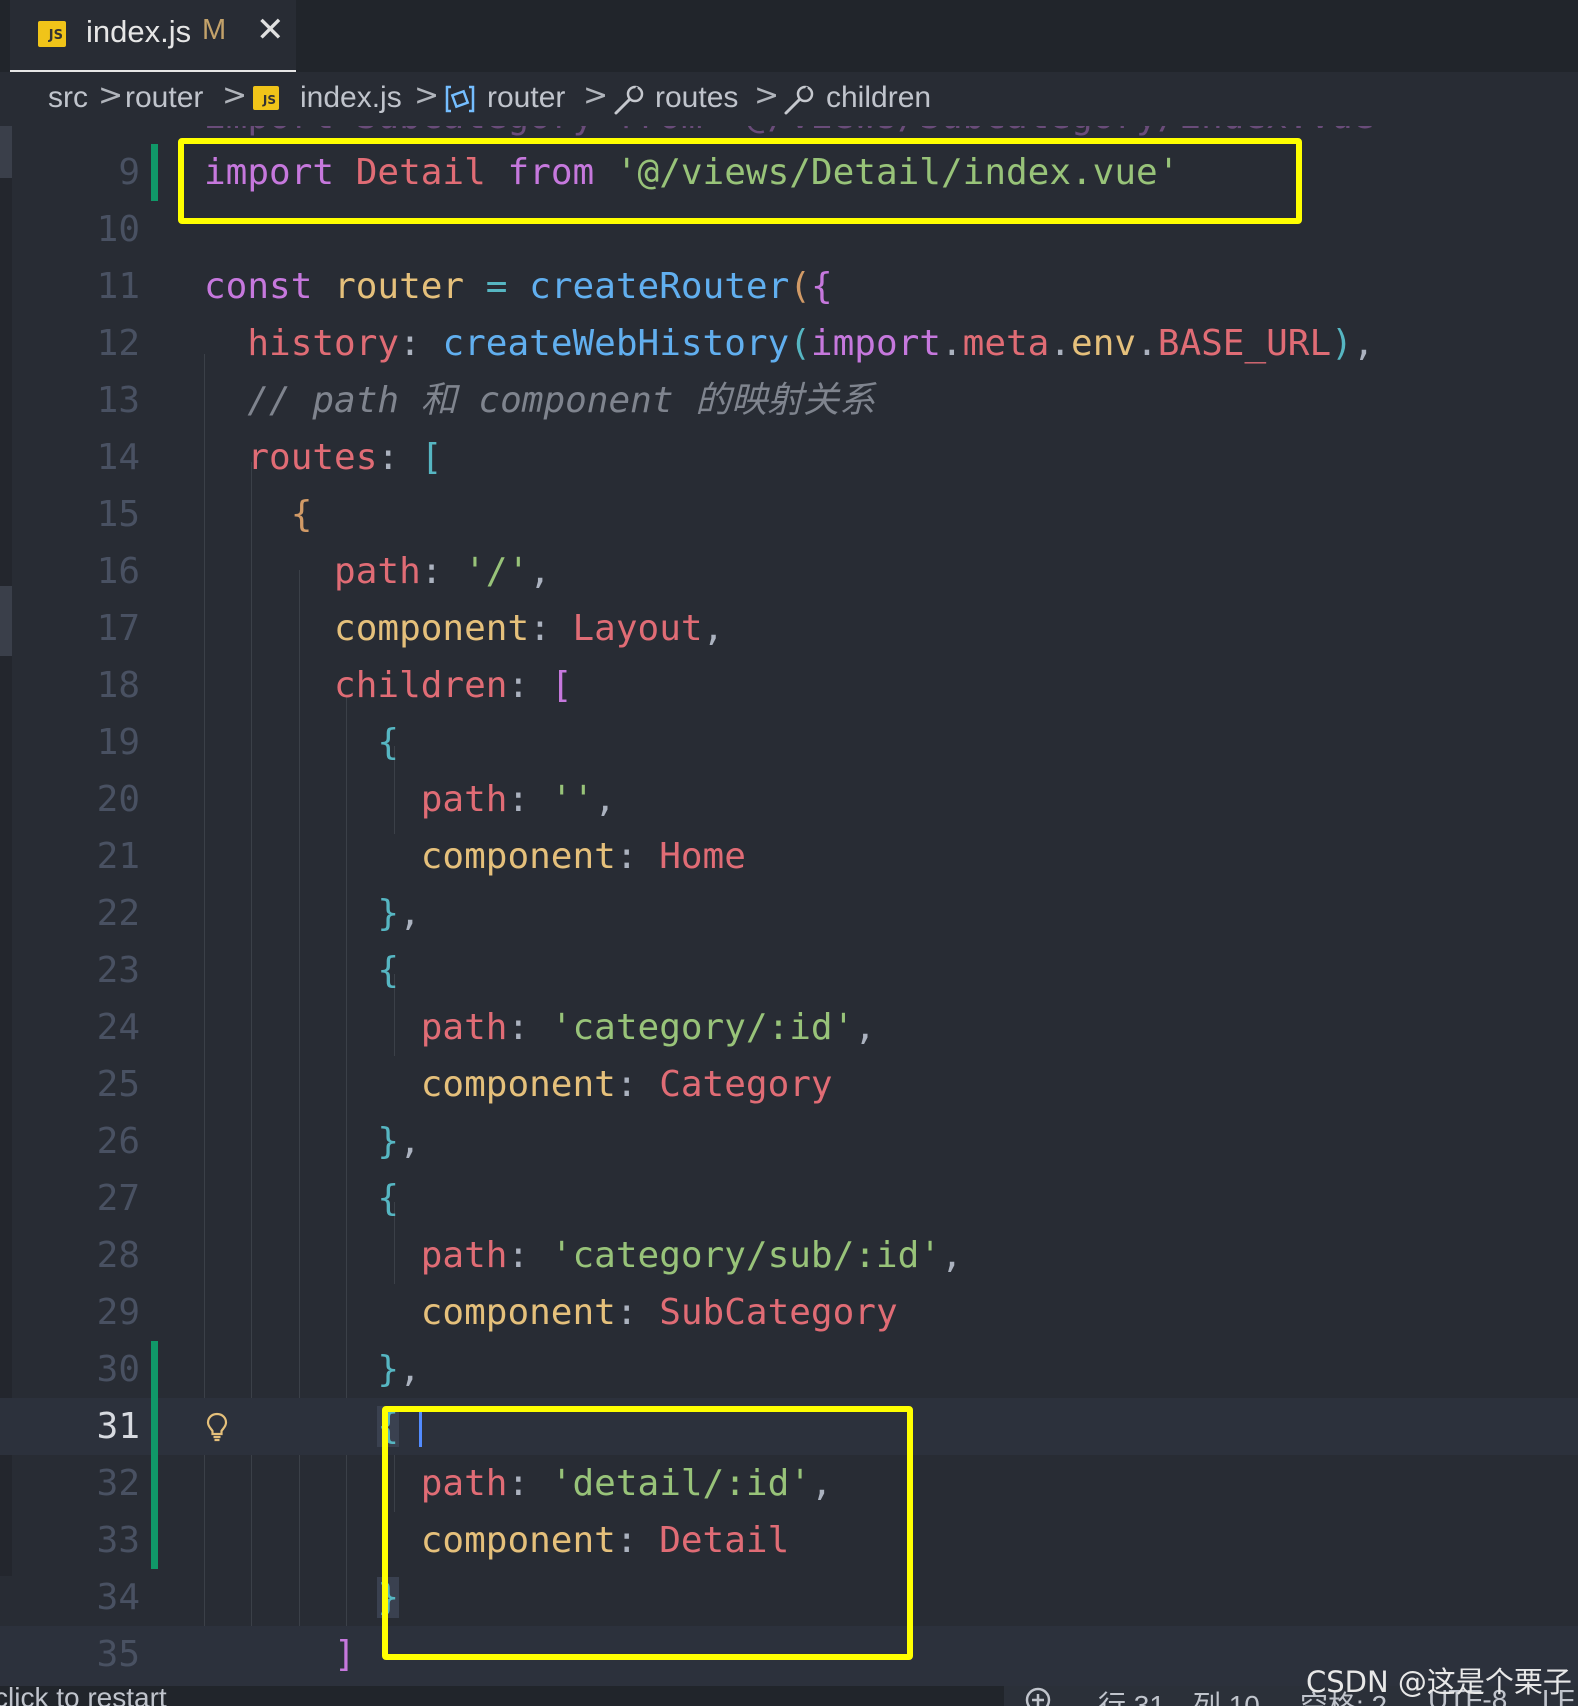 The height and width of the screenshot is (1706, 1578). What do you see at coordinates (118, 1255) in the screenshot?
I see `line-number: 28` at bounding box center [118, 1255].